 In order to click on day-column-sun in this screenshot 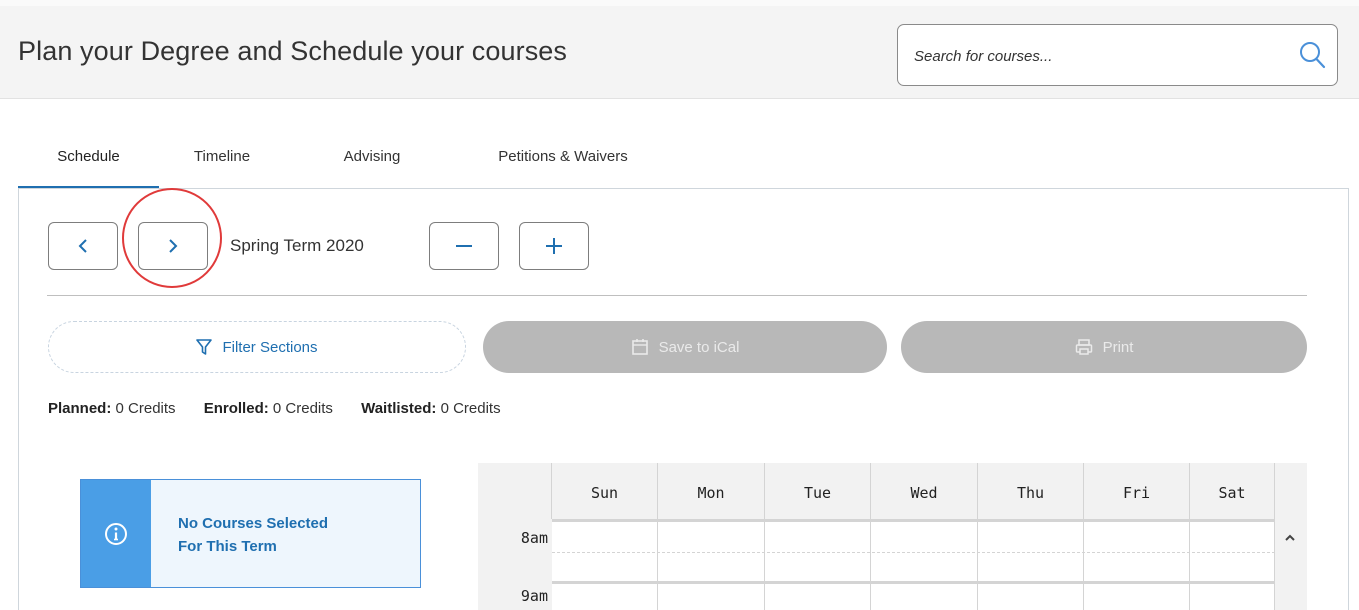, I will do `click(605, 564)`.